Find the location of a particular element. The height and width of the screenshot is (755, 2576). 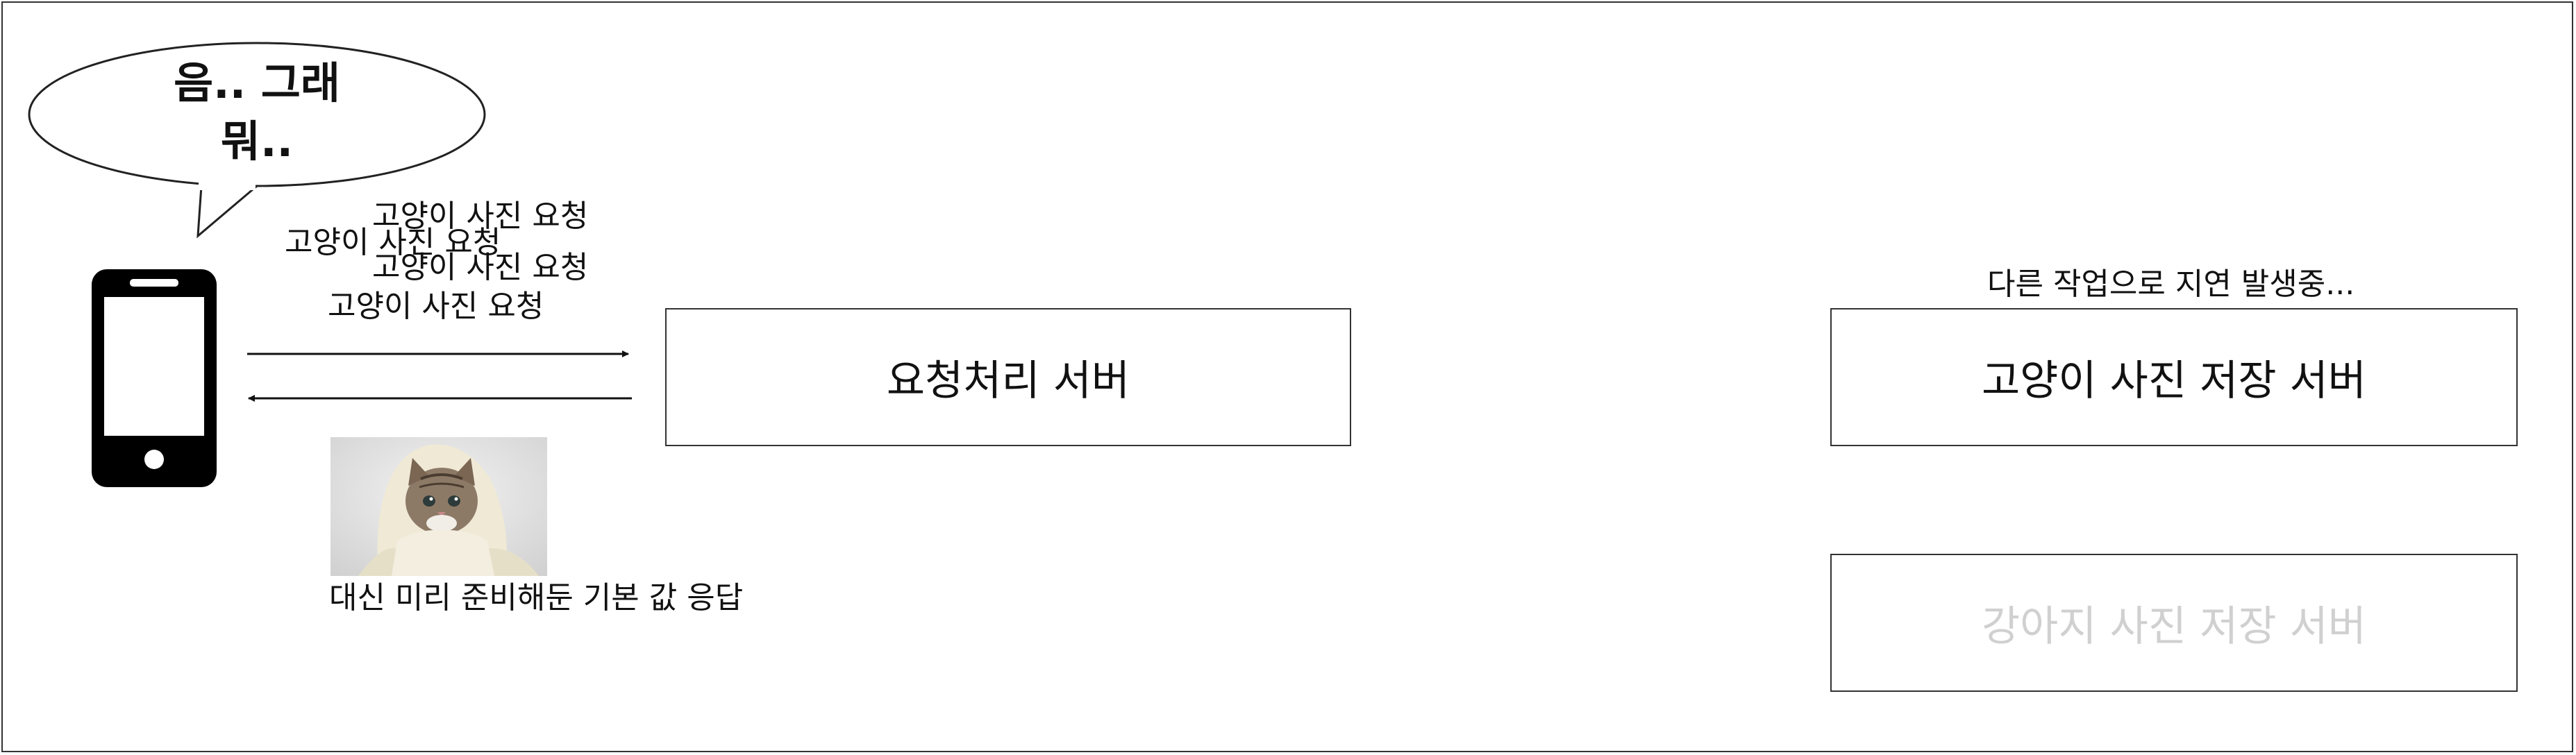

speech-bubble-line2: 뭐.. is located at coordinates (257, 141).